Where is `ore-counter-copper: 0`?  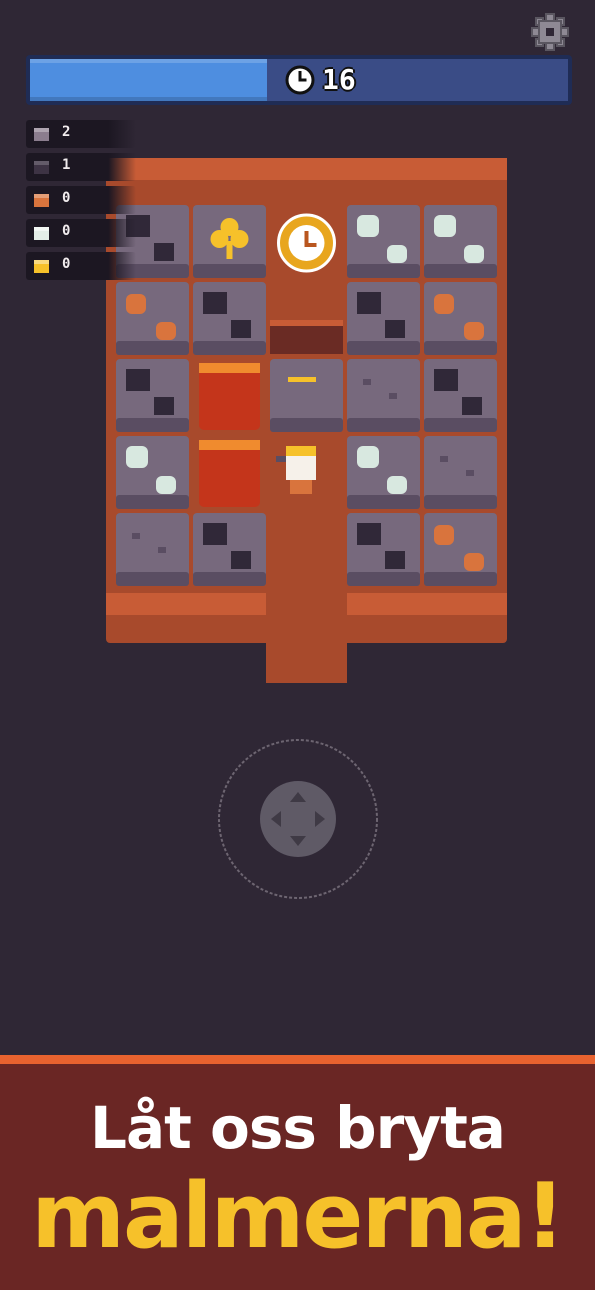 ore-counter-copper: 0 is located at coordinates (81, 200).